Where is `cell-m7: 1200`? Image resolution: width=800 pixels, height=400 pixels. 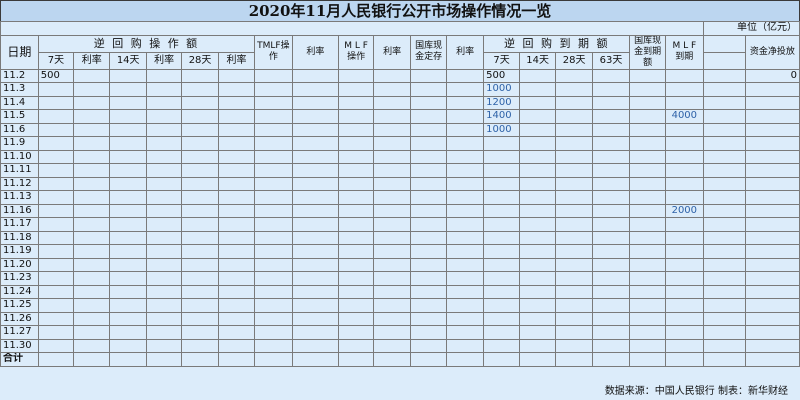
cell-m7: 1200 is located at coordinates (501, 102).